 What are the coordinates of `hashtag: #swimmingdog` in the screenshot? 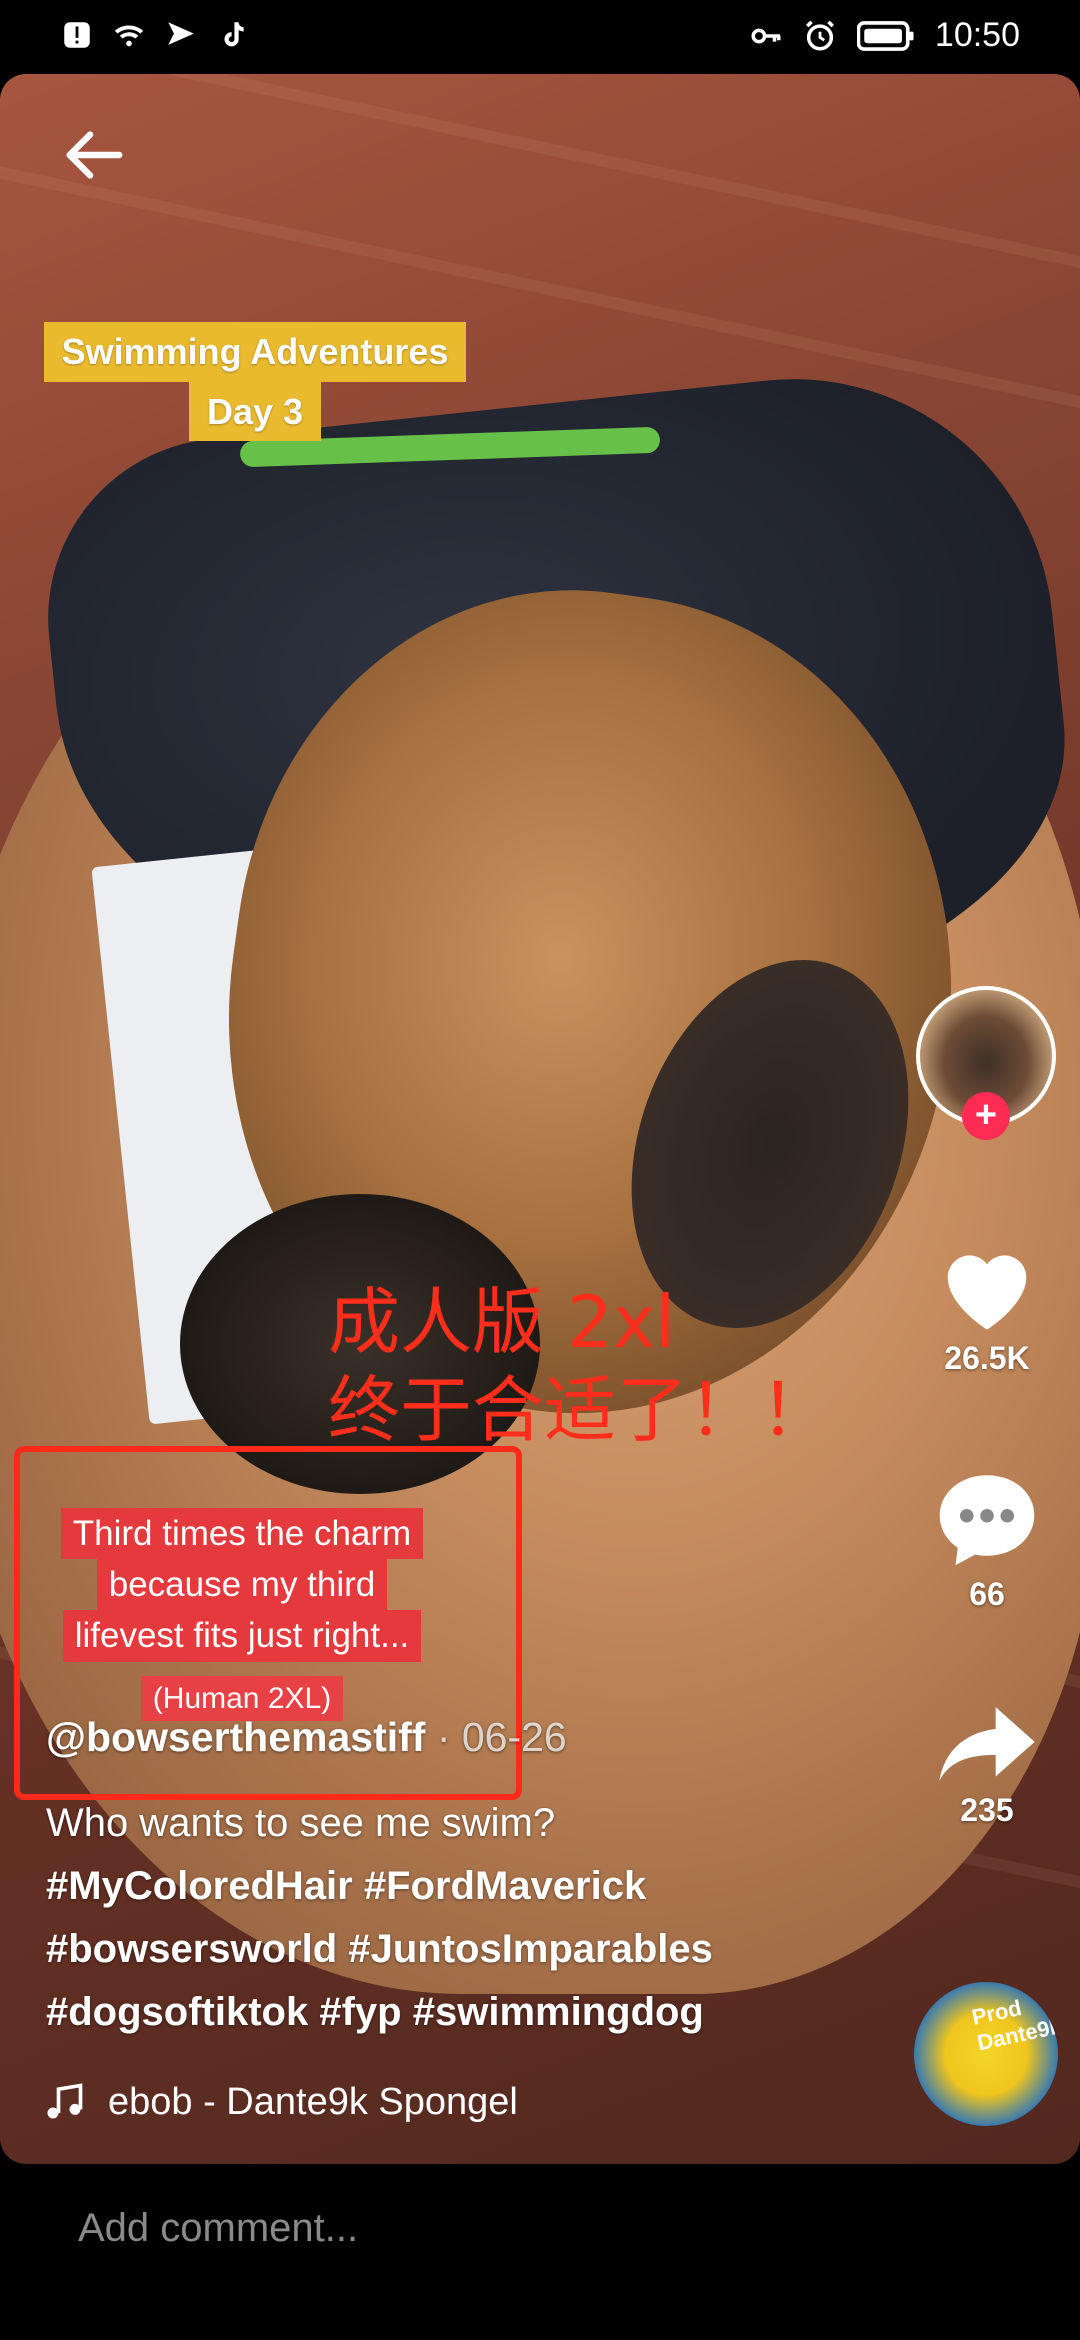 It's located at (558, 2012).